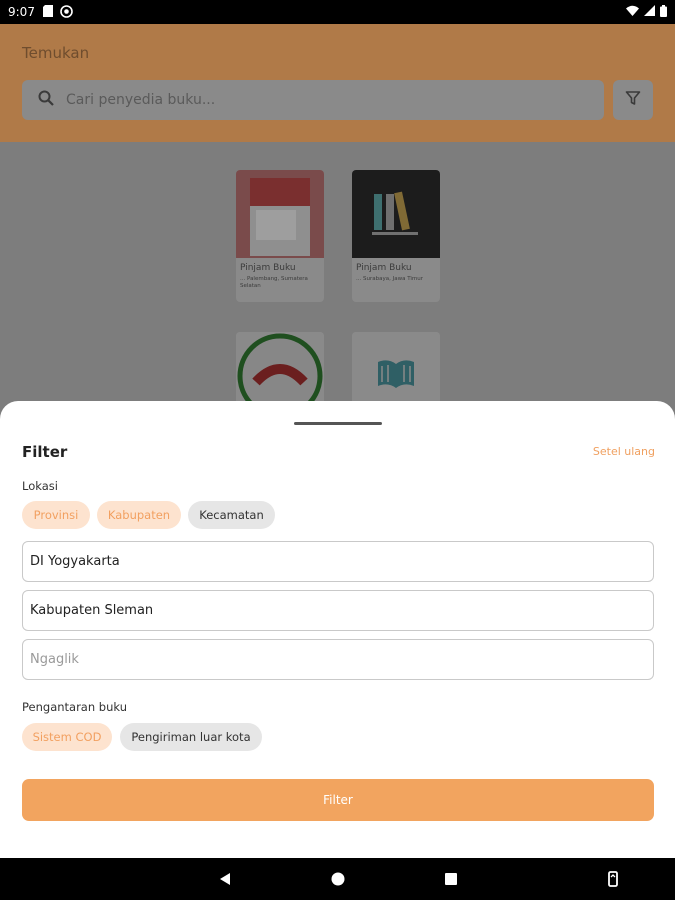 This screenshot has height=900, width=675. I want to click on circle-notification-icon, so click(66, 12).